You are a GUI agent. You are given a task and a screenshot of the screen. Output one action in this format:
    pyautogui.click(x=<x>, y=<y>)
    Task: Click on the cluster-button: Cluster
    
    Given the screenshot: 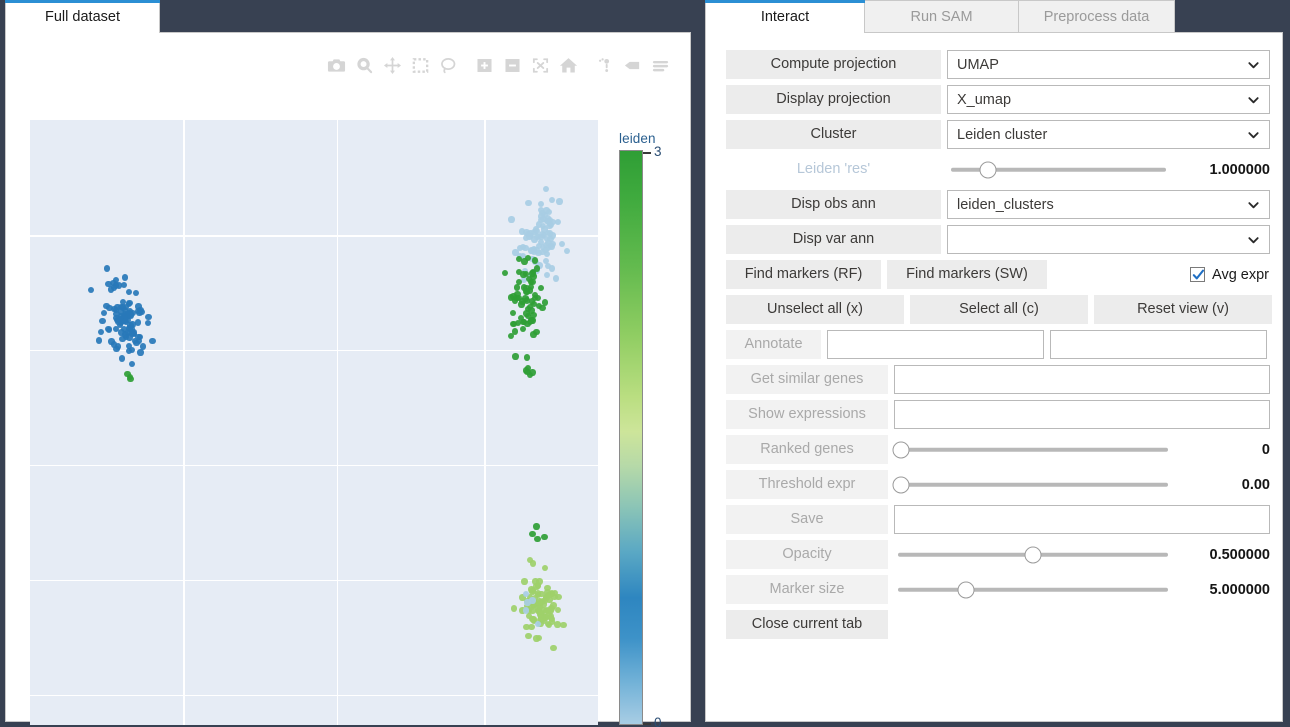 What is the action you would take?
    pyautogui.click(x=833, y=134)
    